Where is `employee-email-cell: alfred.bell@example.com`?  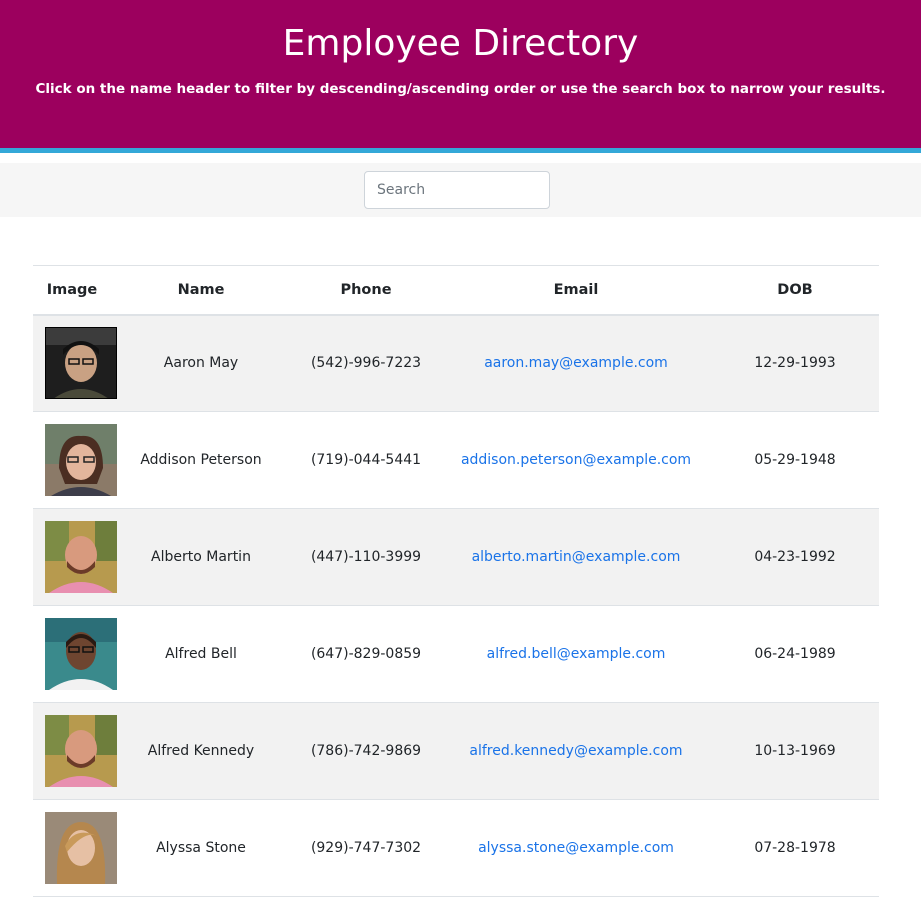
employee-email-cell: alfred.bell@example.com is located at coordinates (576, 654).